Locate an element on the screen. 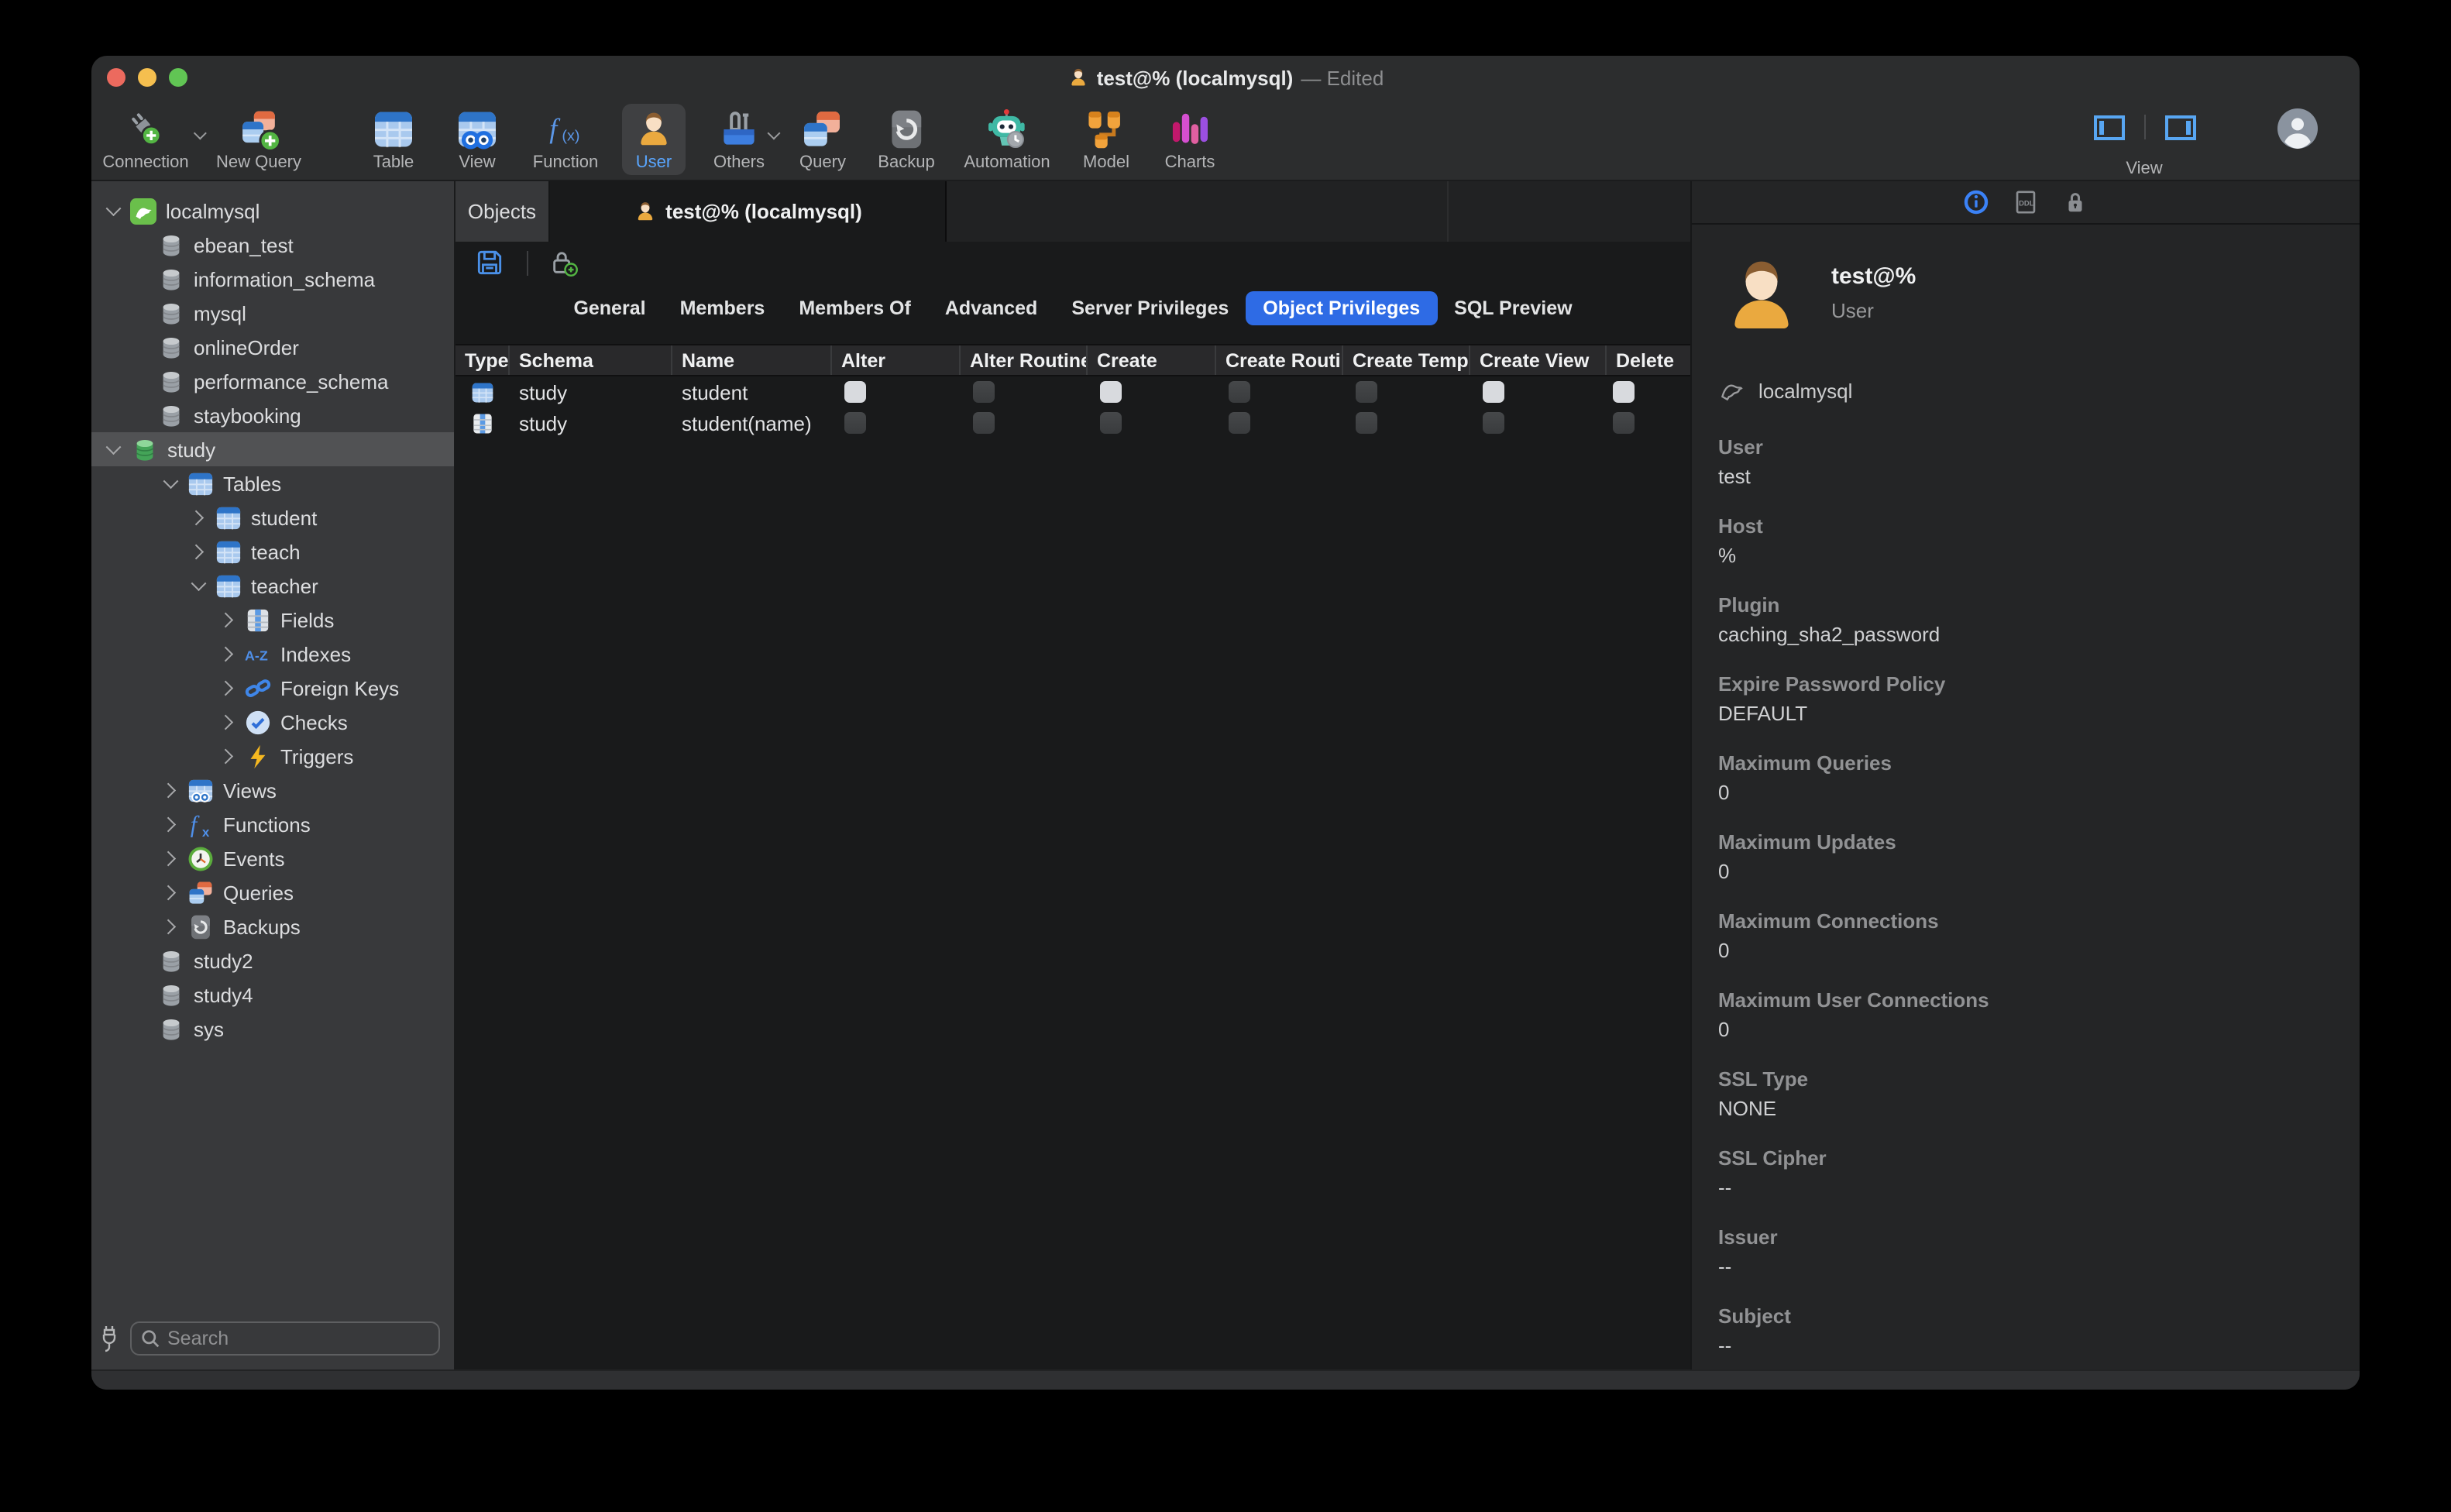 This screenshot has width=2451, height=1512. search-input is located at coordinates (299, 1338).